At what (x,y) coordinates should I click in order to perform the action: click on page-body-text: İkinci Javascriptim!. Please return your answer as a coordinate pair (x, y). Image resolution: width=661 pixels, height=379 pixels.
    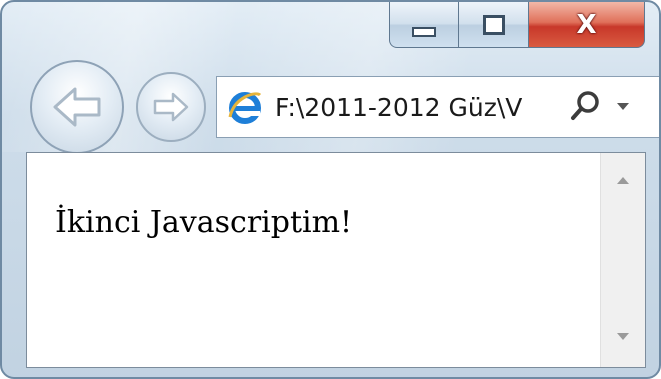
    Looking at the image, I should click on (204, 222).